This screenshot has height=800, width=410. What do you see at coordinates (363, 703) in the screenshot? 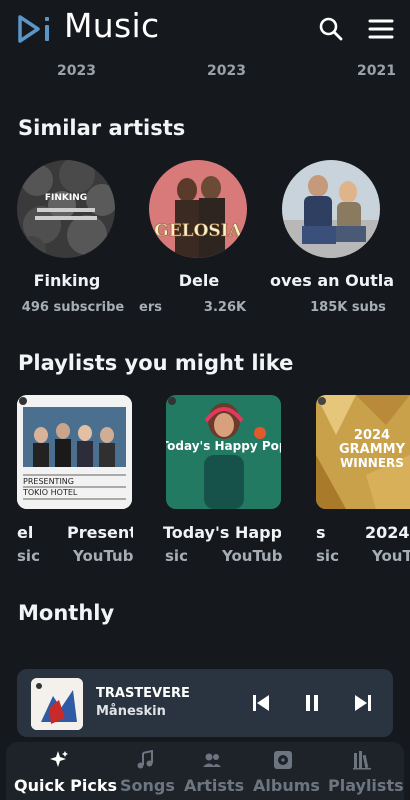
I see `next-icon` at bounding box center [363, 703].